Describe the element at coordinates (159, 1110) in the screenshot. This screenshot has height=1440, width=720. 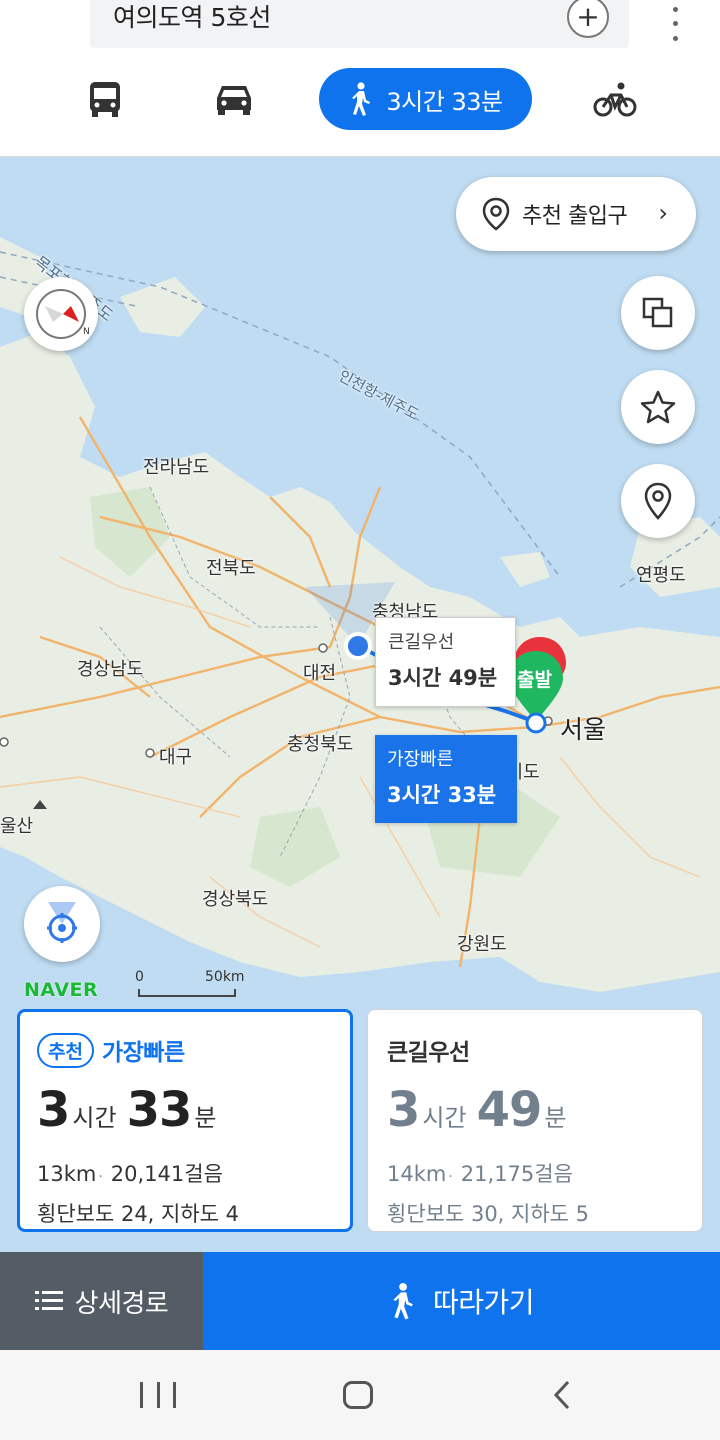
I see `duration-minutes: 33` at that location.